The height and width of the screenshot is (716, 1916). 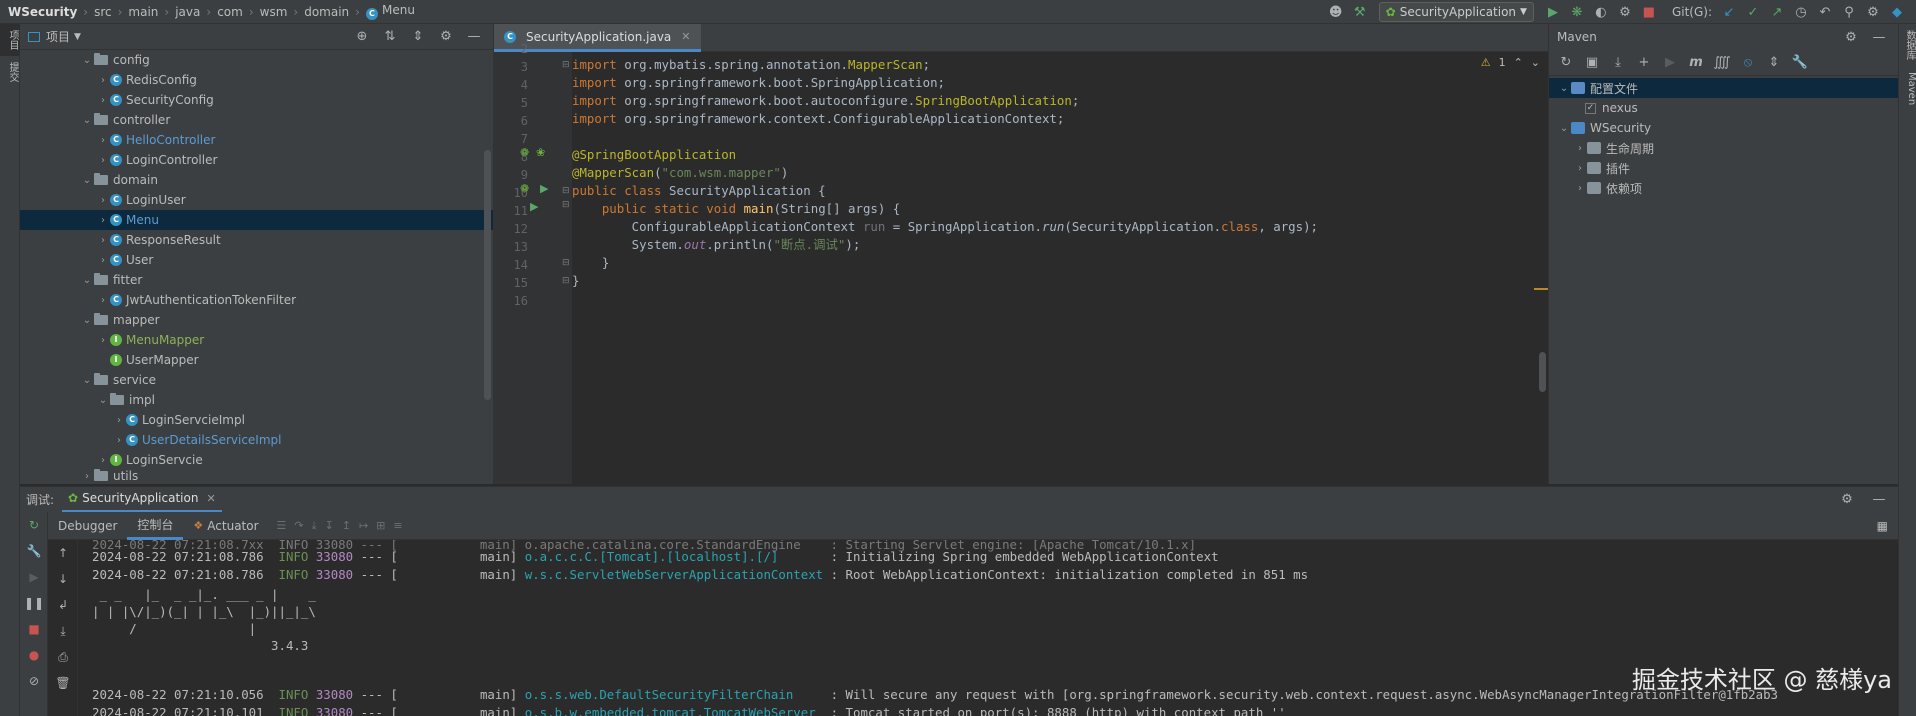 I want to click on history-icon: ◷, so click(x=1801, y=12).